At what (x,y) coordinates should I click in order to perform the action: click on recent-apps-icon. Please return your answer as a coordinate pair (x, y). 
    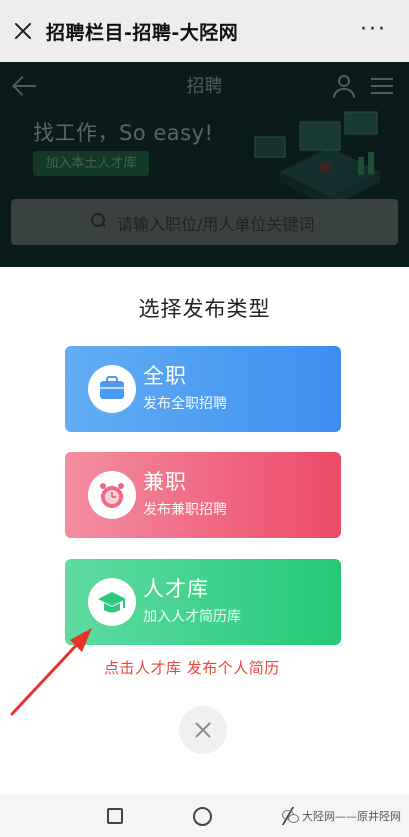
    Looking at the image, I should click on (115, 816).